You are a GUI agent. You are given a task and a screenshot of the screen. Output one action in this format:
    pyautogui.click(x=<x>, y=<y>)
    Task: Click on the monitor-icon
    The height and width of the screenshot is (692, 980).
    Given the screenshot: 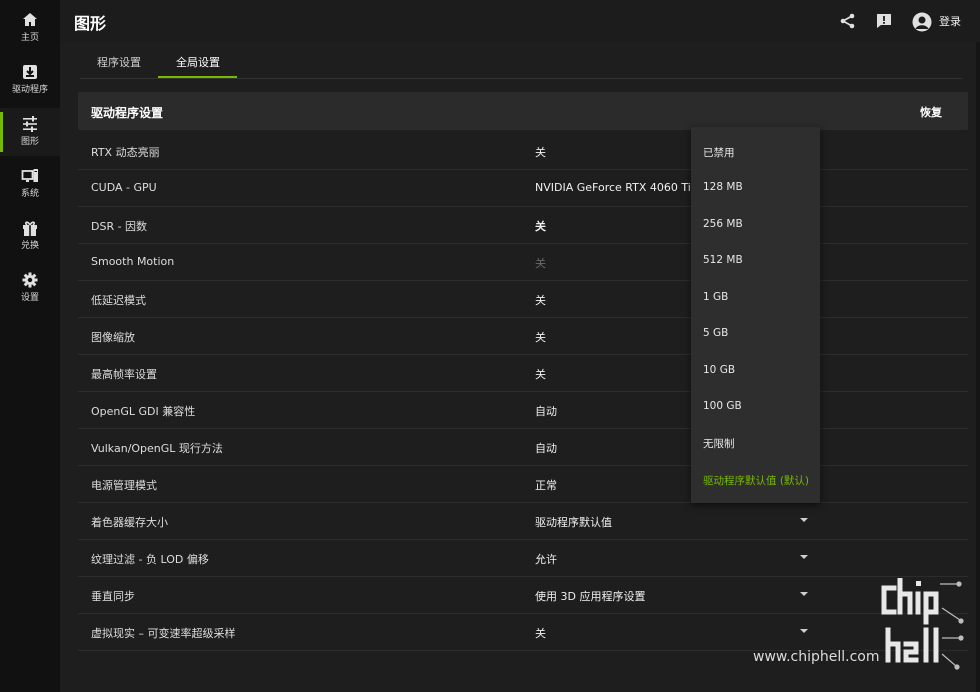 What is the action you would take?
    pyautogui.click(x=29, y=175)
    